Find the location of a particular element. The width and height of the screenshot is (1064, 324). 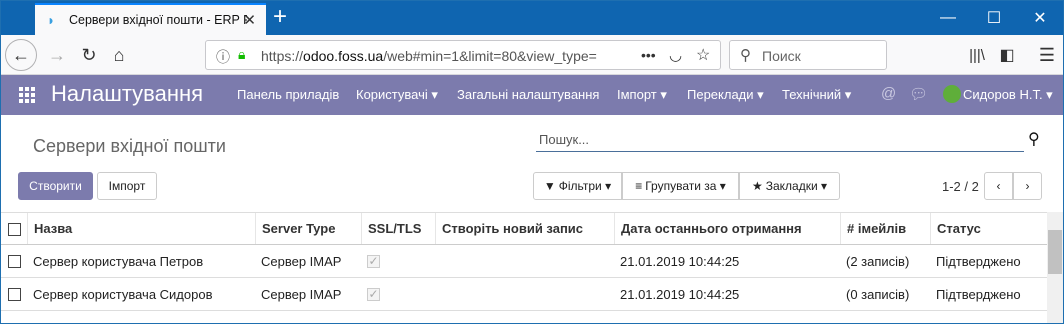

page-title: Сервери вхідної пошти is located at coordinates (129, 146).